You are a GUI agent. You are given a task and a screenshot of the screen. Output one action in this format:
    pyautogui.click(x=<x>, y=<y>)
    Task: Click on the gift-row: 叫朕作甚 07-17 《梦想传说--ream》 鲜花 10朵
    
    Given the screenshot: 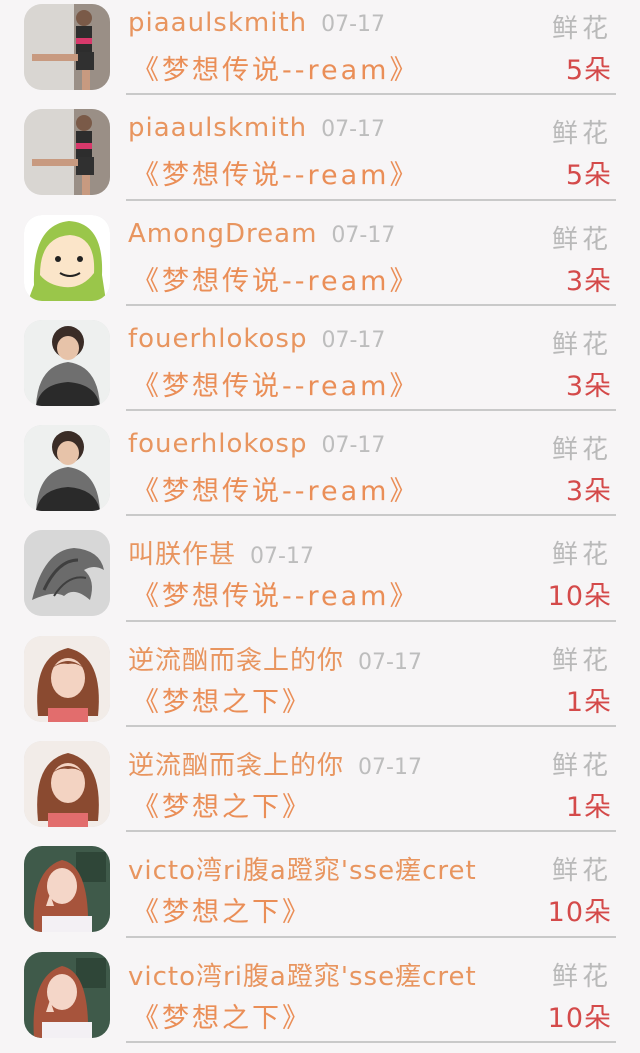 What is the action you would take?
    pyautogui.click(x=320, y=578)
    